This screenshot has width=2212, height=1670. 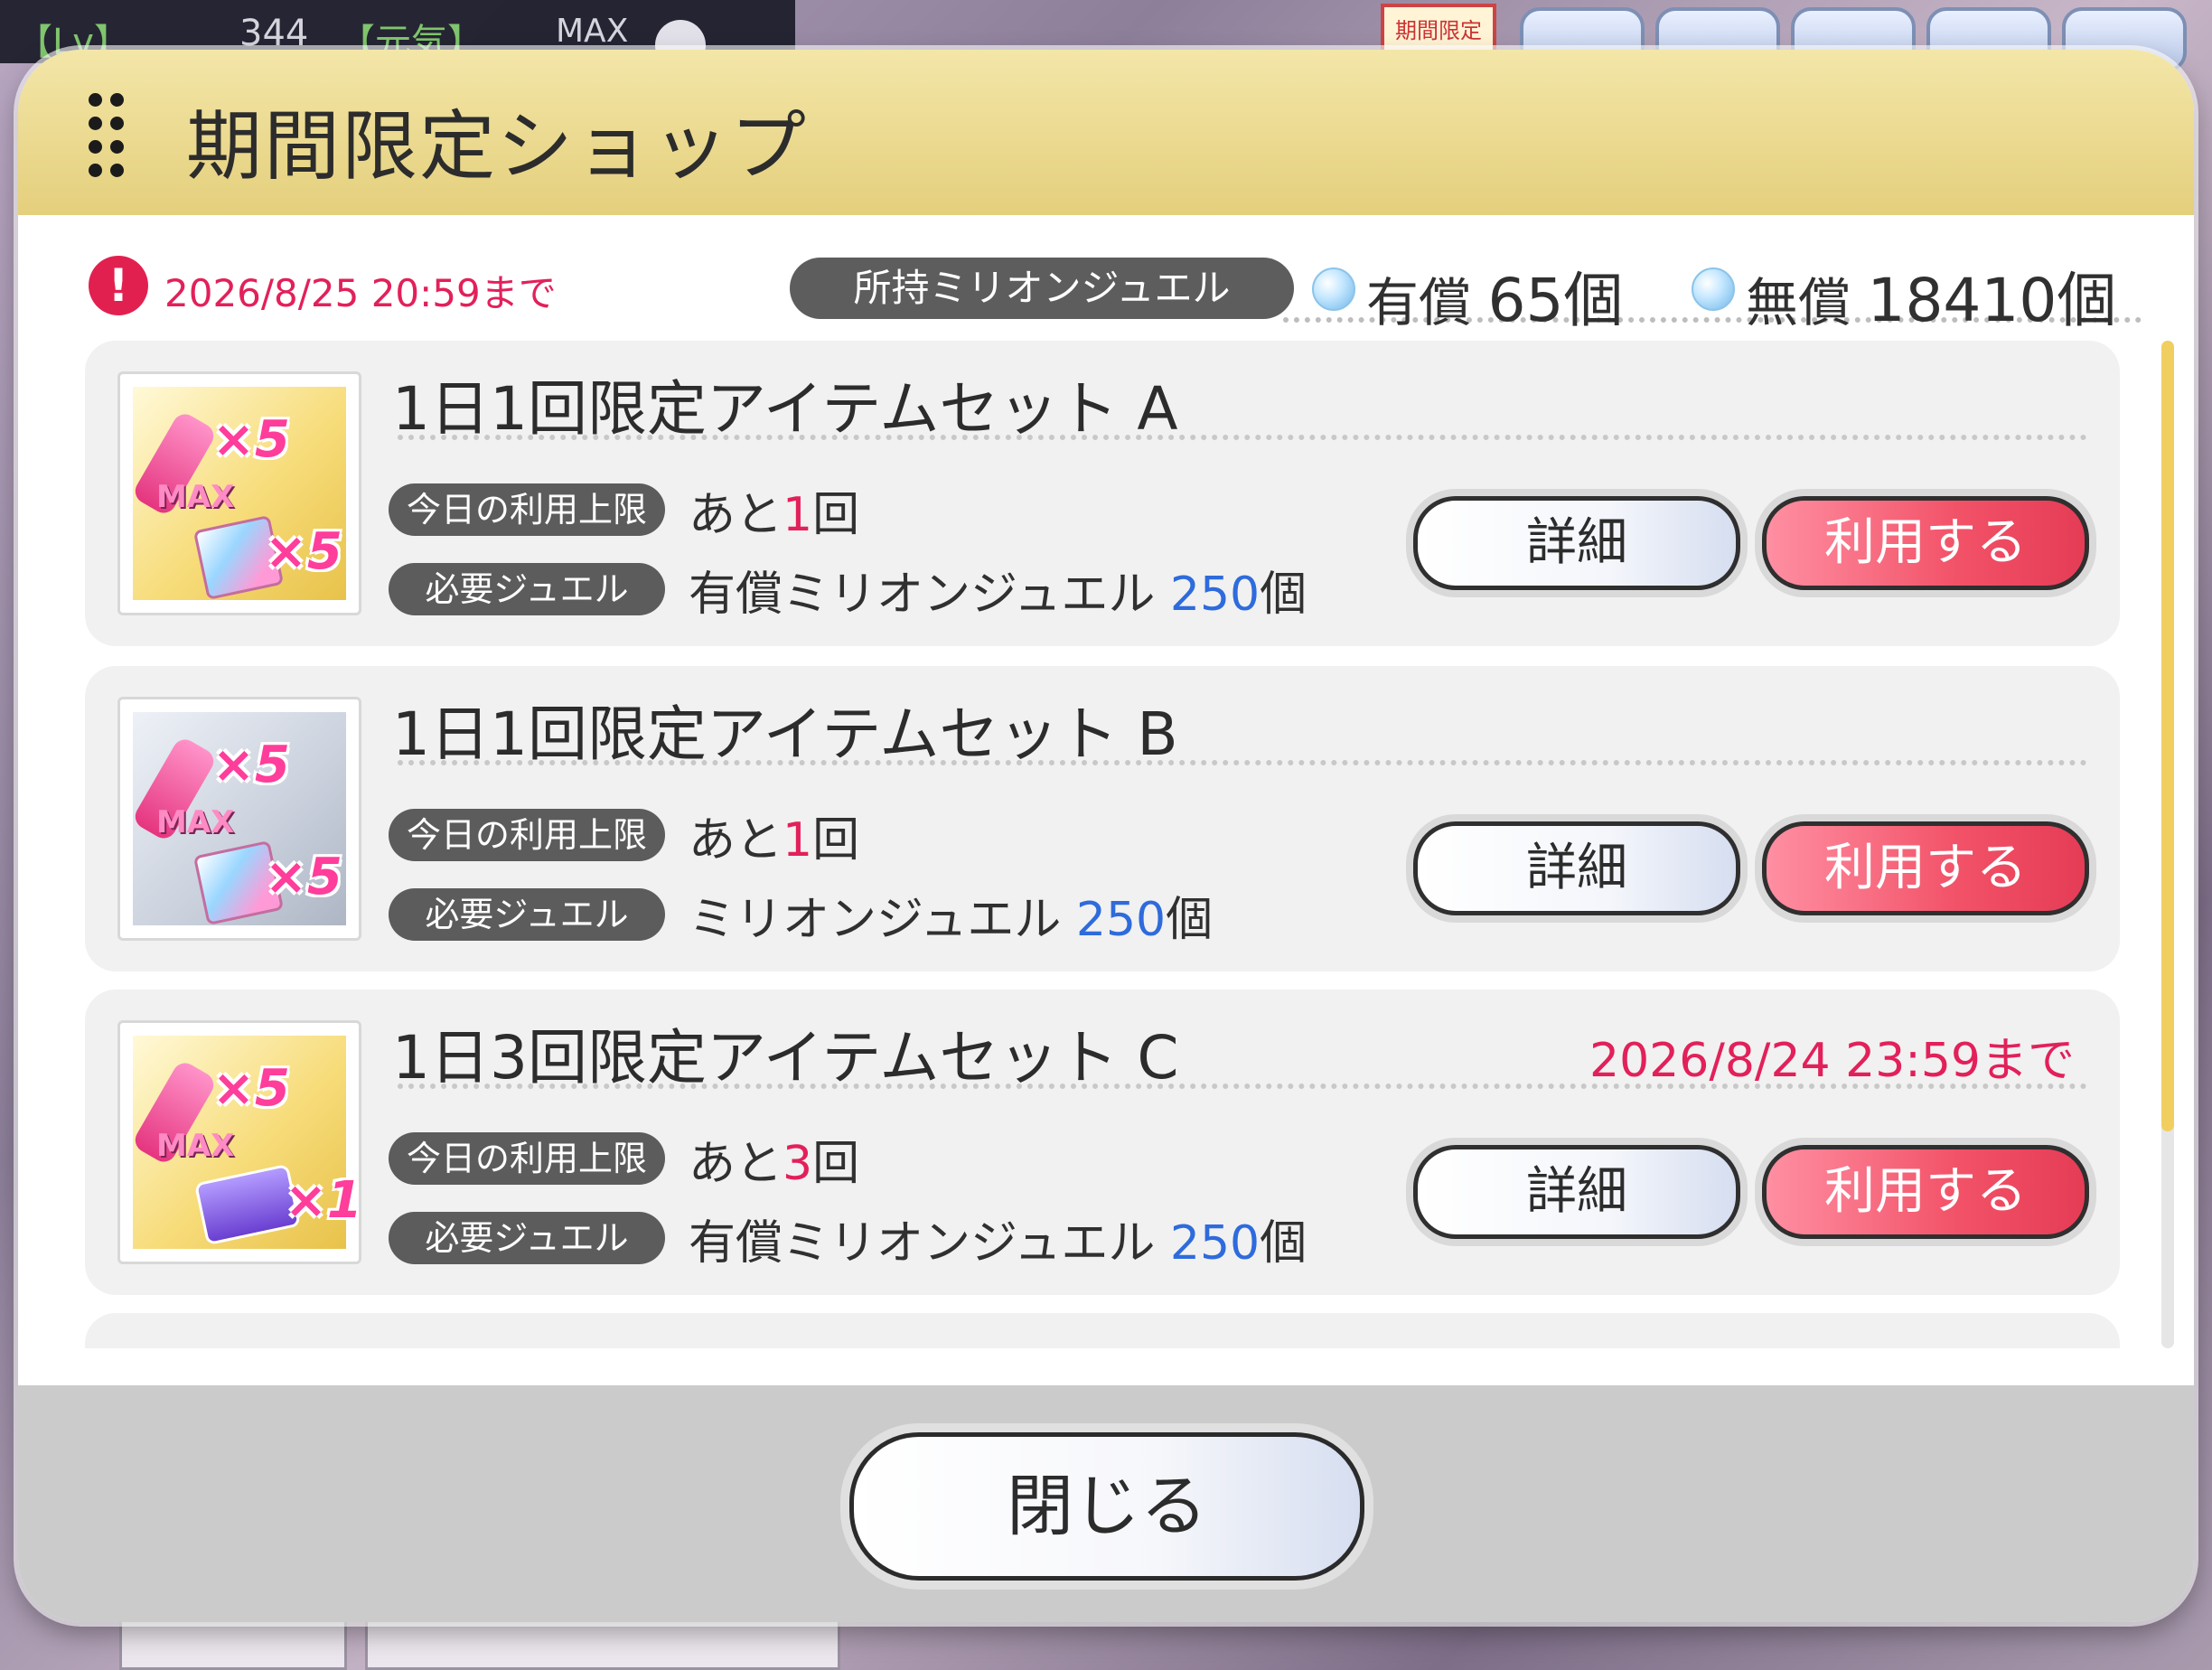 What do you see at coordinates (1042, 288) in the screenshot?
I see `owned-jewel-label: 所持ミリオンジュエル` at bounding box center [1042, 288].